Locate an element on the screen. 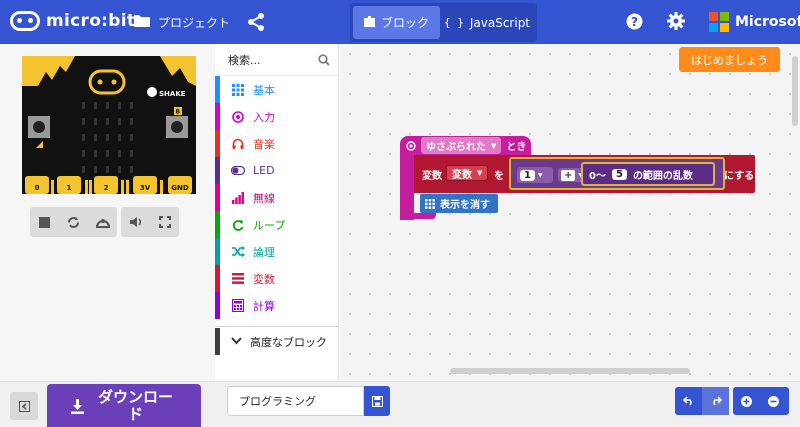 The image size is (800, 427). event-block-stem is located at coordinates (407, 187).